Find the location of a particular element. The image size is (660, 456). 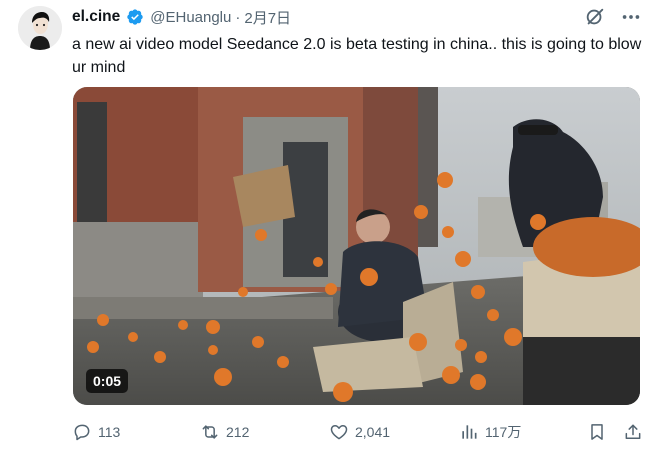

video-duration: 0:05 is located at coordinates (107, 381).